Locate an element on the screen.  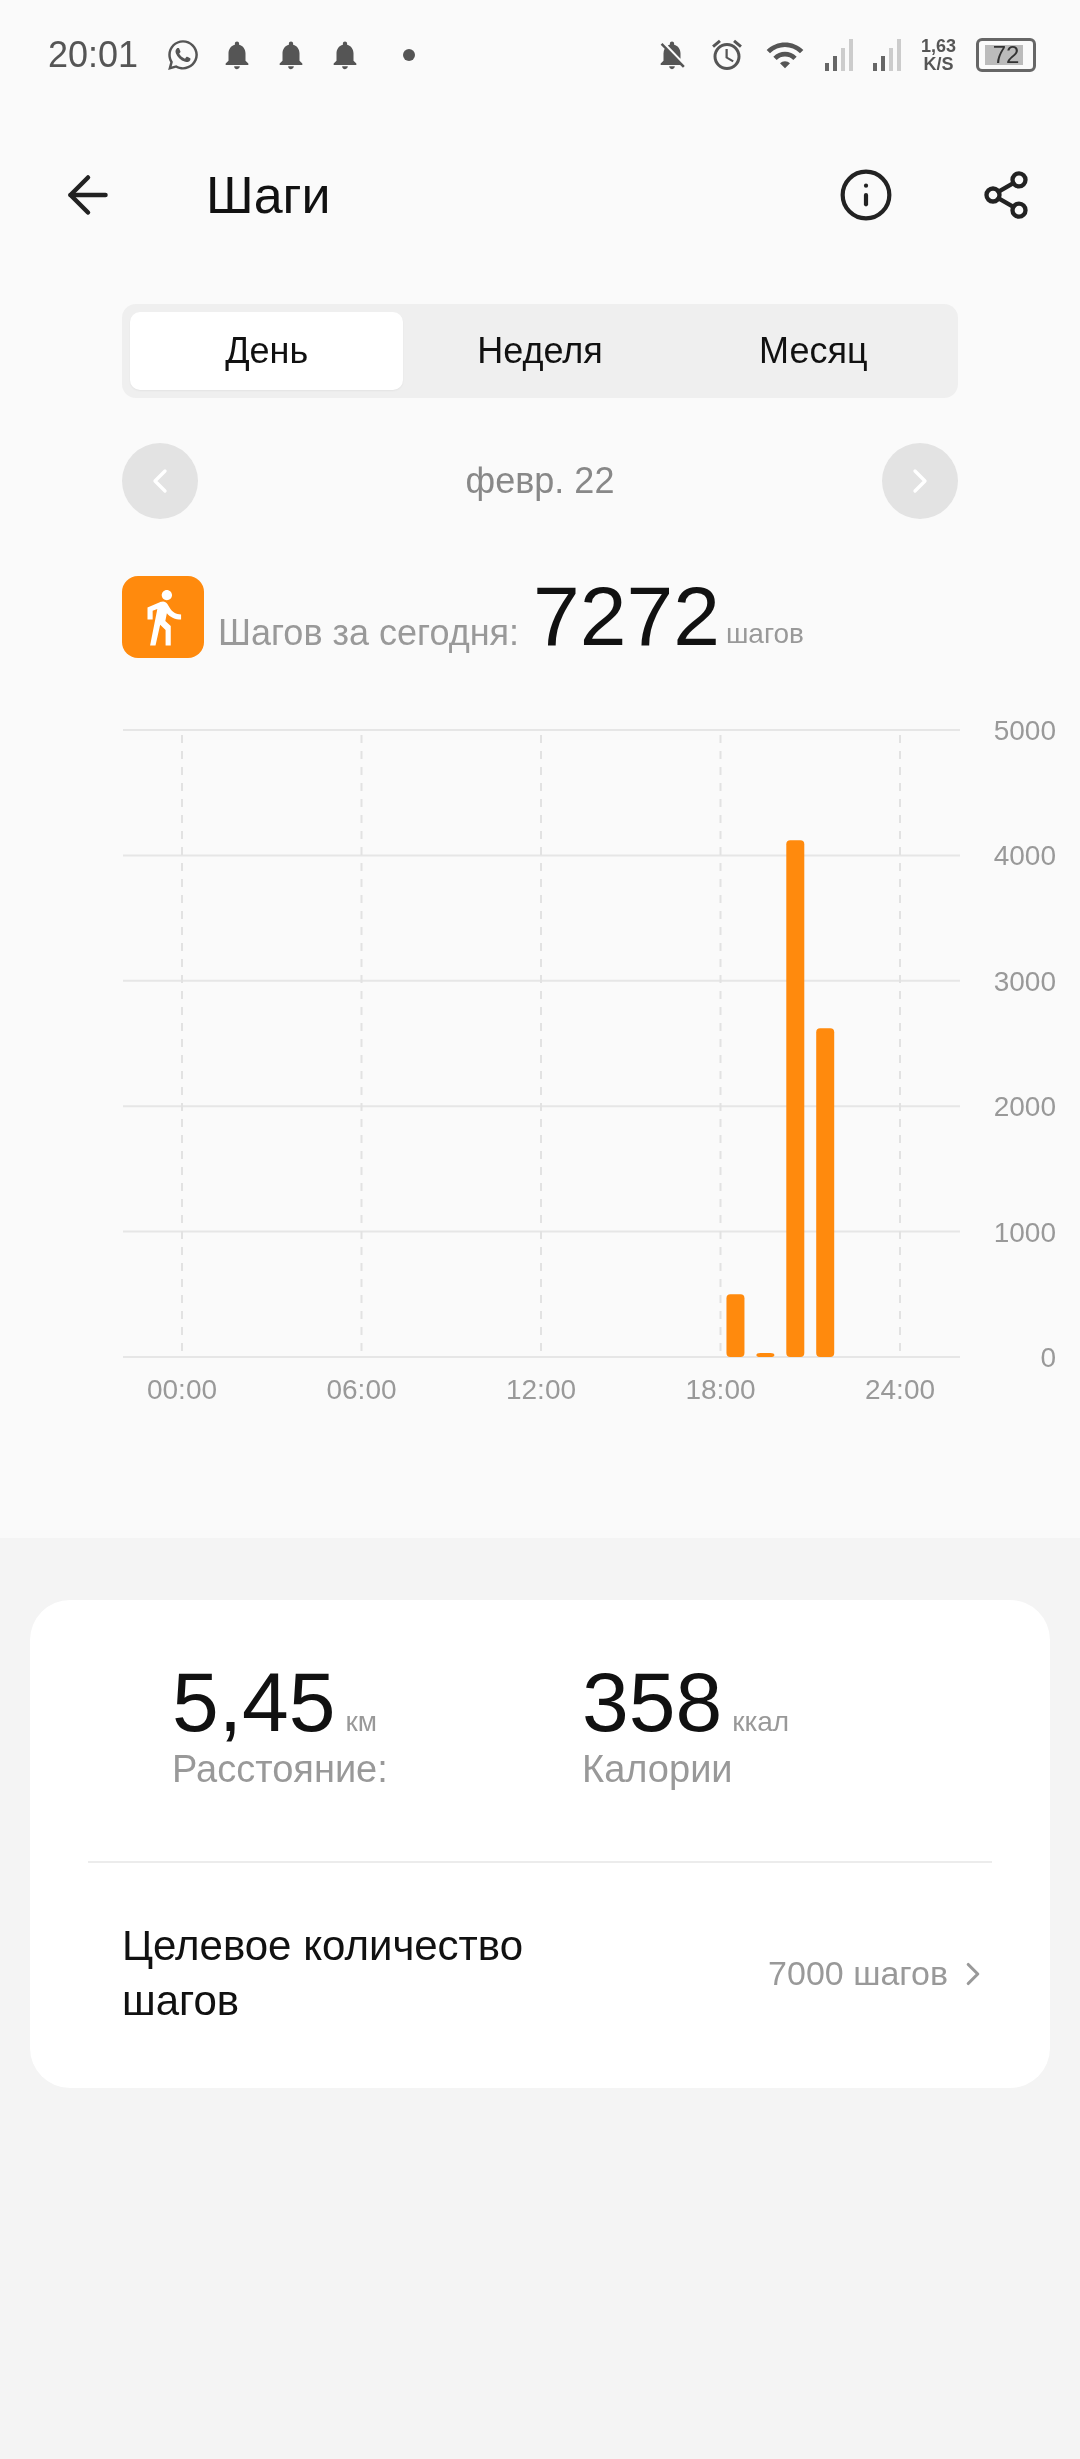
axis-label: 06:00 is located at coordinates (361, 1388).